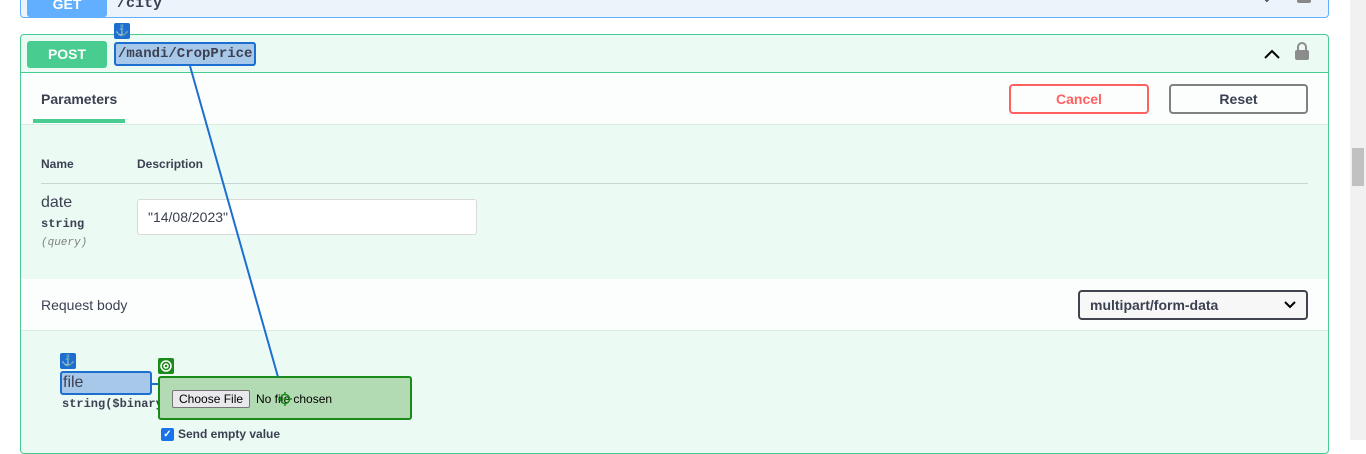  Describe the element at coordinates (140, 6) in the screenshot. I see `operation-path-get: /city` at that location.